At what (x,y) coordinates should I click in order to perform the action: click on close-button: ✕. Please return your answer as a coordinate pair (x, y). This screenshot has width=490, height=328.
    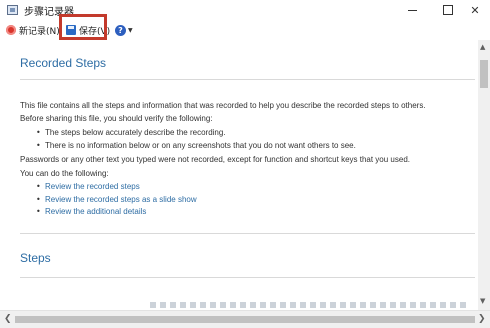
    Looking at the image, I should click on (475, 10).